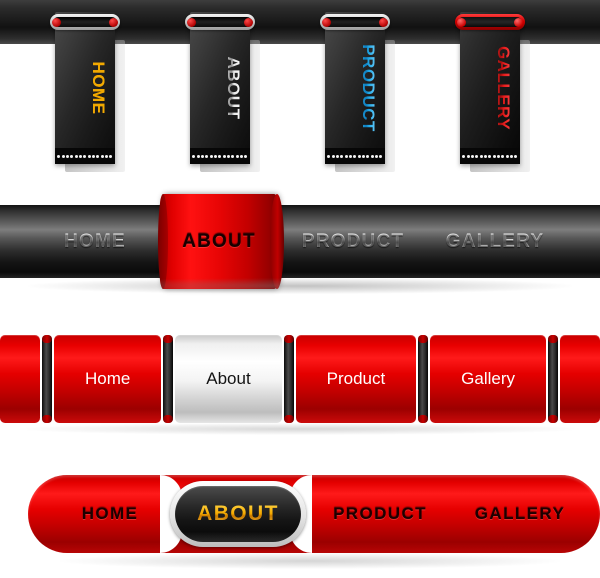  I want to click on tag-product-label: PRODUCT, so click(368, 88).